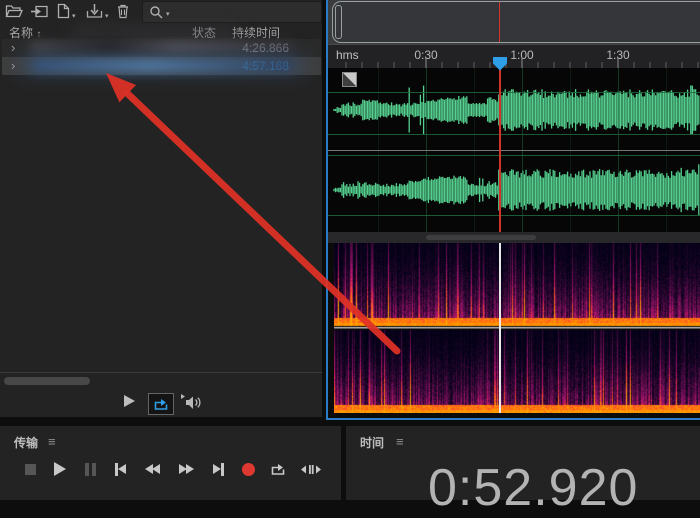  What do you see at coordinates (26, 443) in the screenshot?
I see `transport-panel-title: 传输` at bounding box center [26, 443].